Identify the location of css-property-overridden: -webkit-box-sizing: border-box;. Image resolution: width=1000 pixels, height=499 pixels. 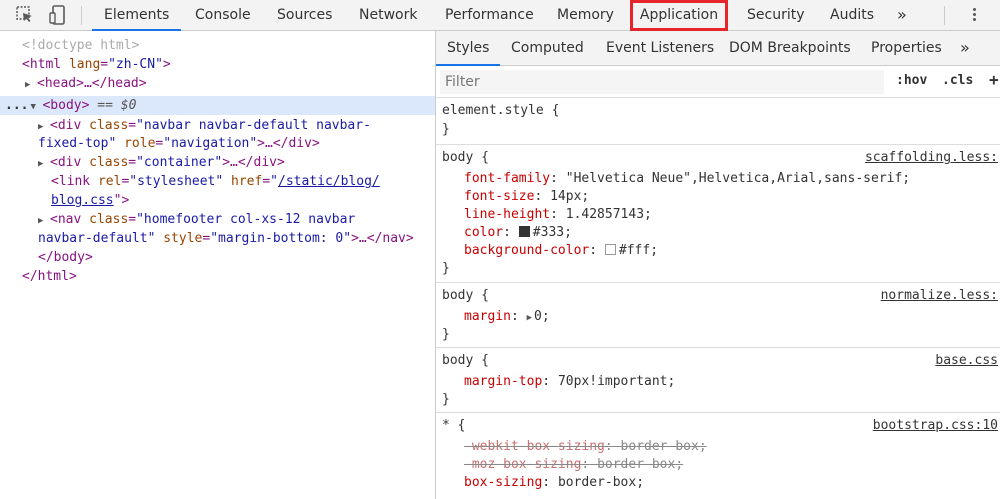
(585, 447).